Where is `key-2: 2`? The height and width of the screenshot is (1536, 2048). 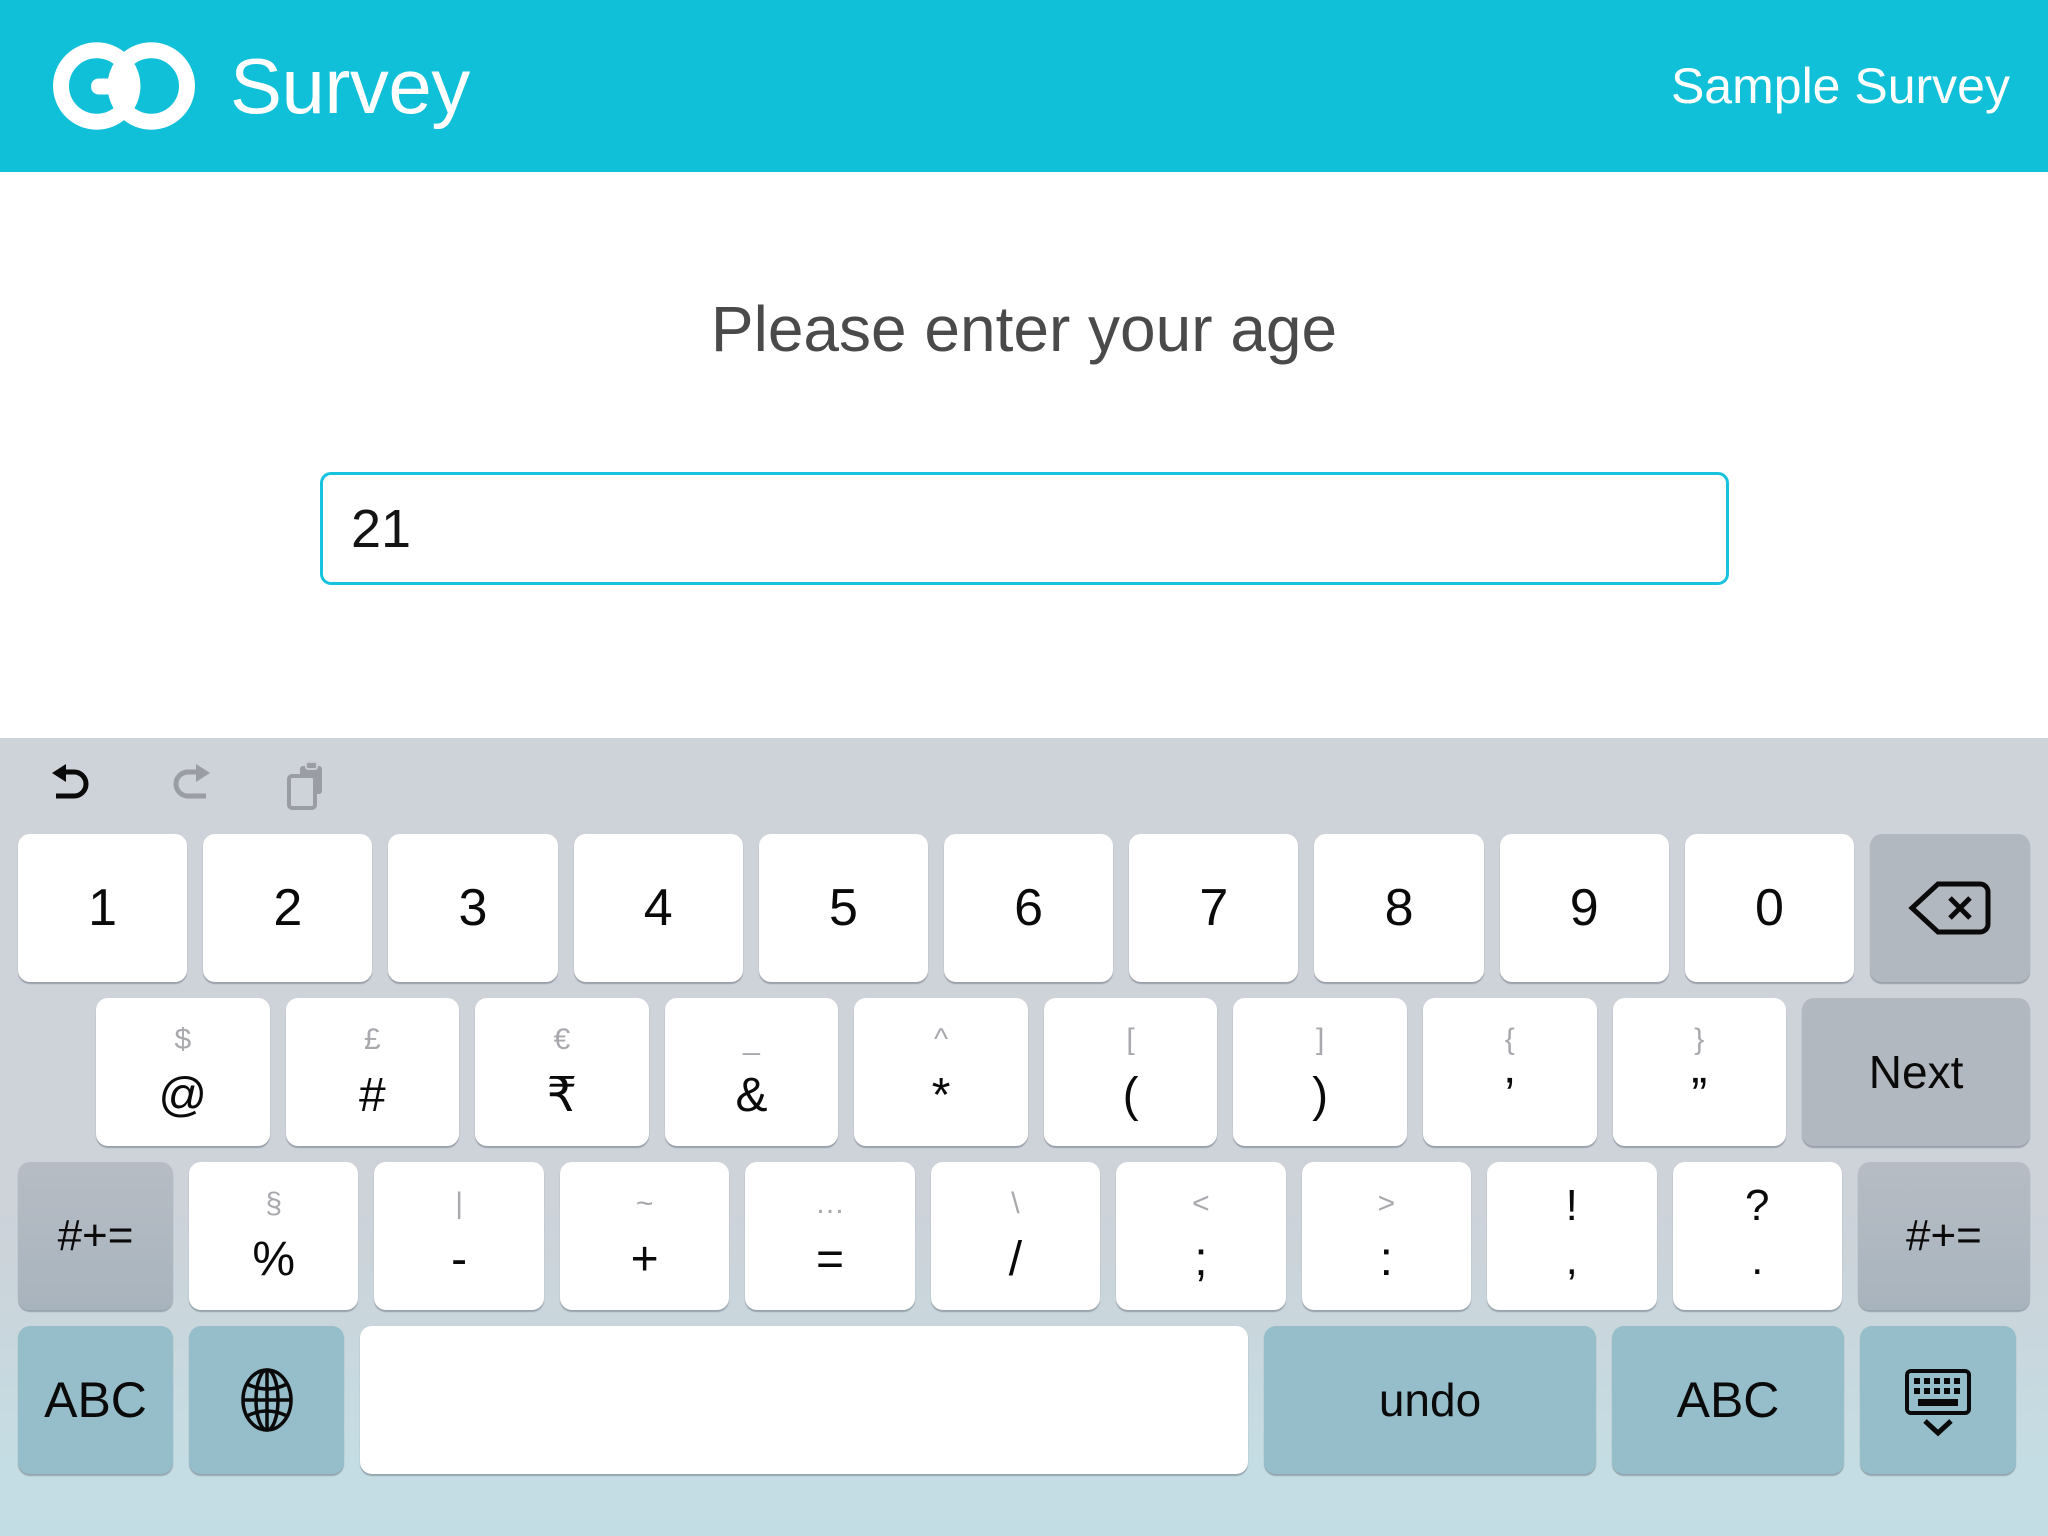 key-2: 2 is located at coordinates (288, 908).